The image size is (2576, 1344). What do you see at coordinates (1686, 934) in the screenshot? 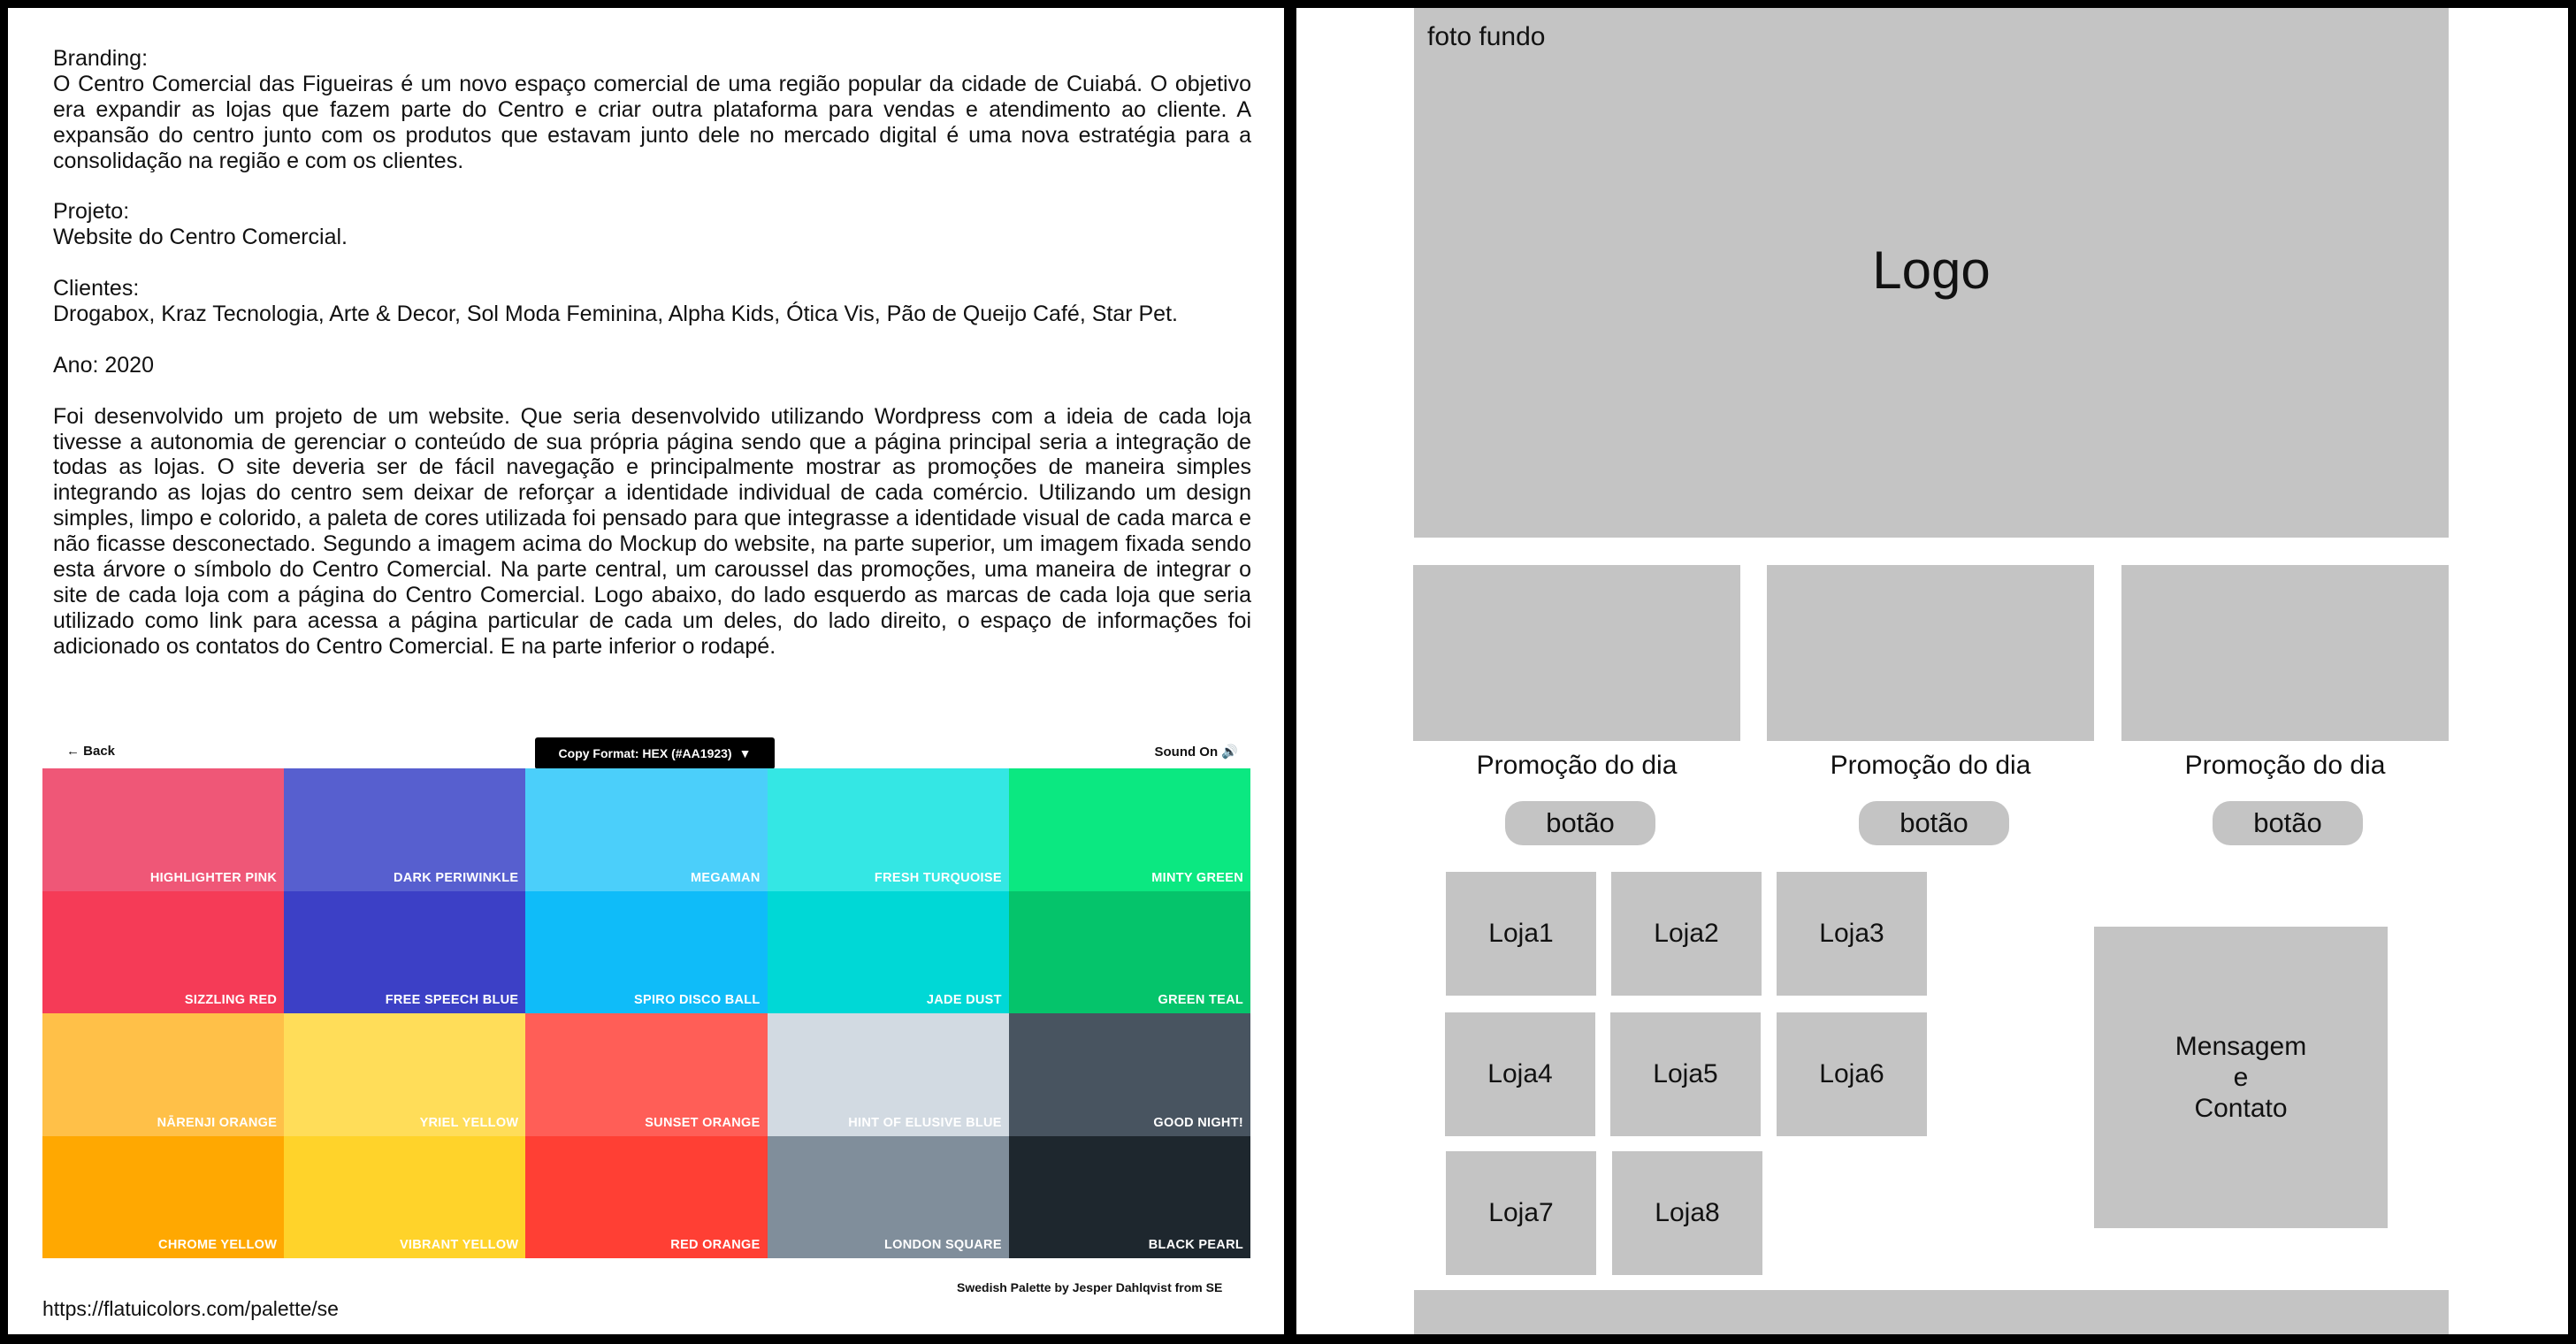
I see `store-tile-2: Loja2` at bounding box center [1686, 934].